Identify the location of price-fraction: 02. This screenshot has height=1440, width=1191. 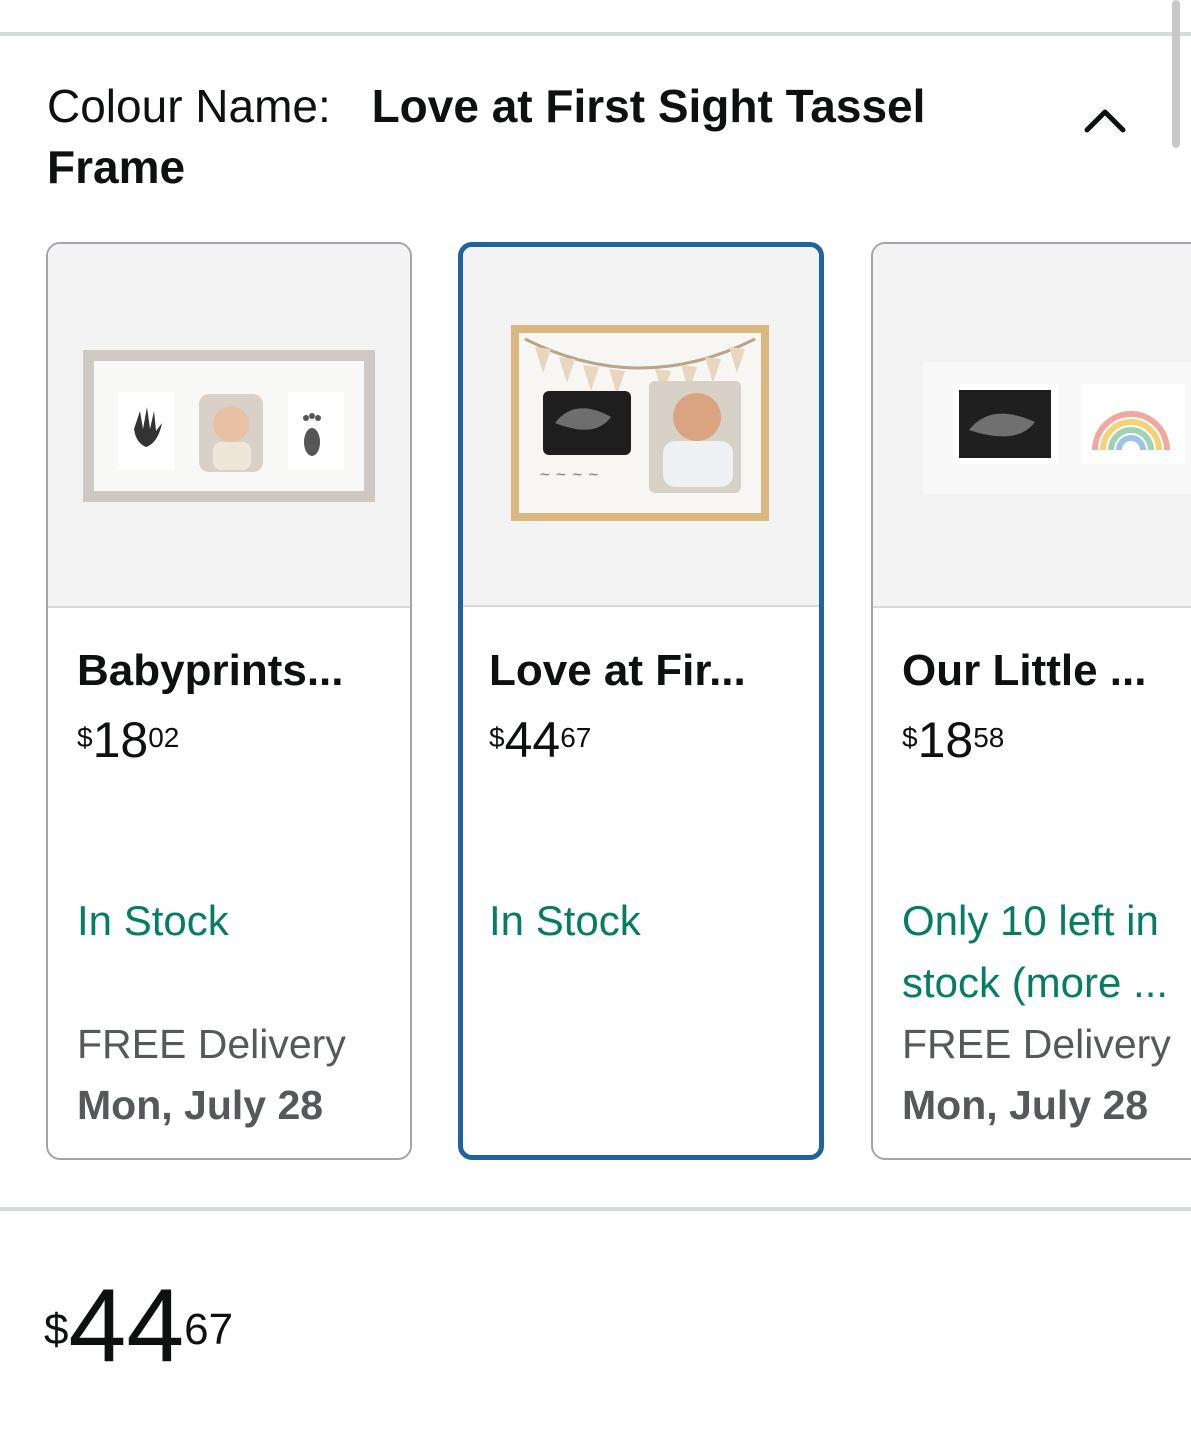
(164, 737).